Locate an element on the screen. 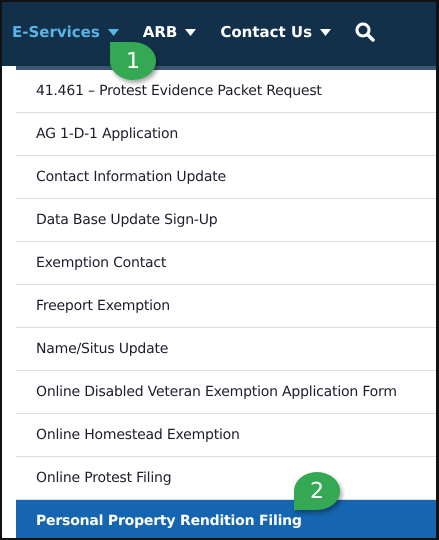 The height and width of the screenshot is (540, 439). dropdown-menu-item: Personal Property Rendition Filing is located at coordinates (226, 519).